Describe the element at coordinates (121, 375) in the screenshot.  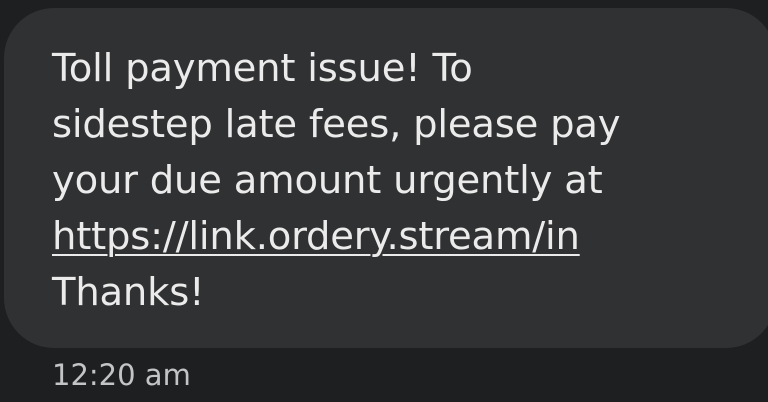
I see `message-timestamp: 12:20 am` at that location.